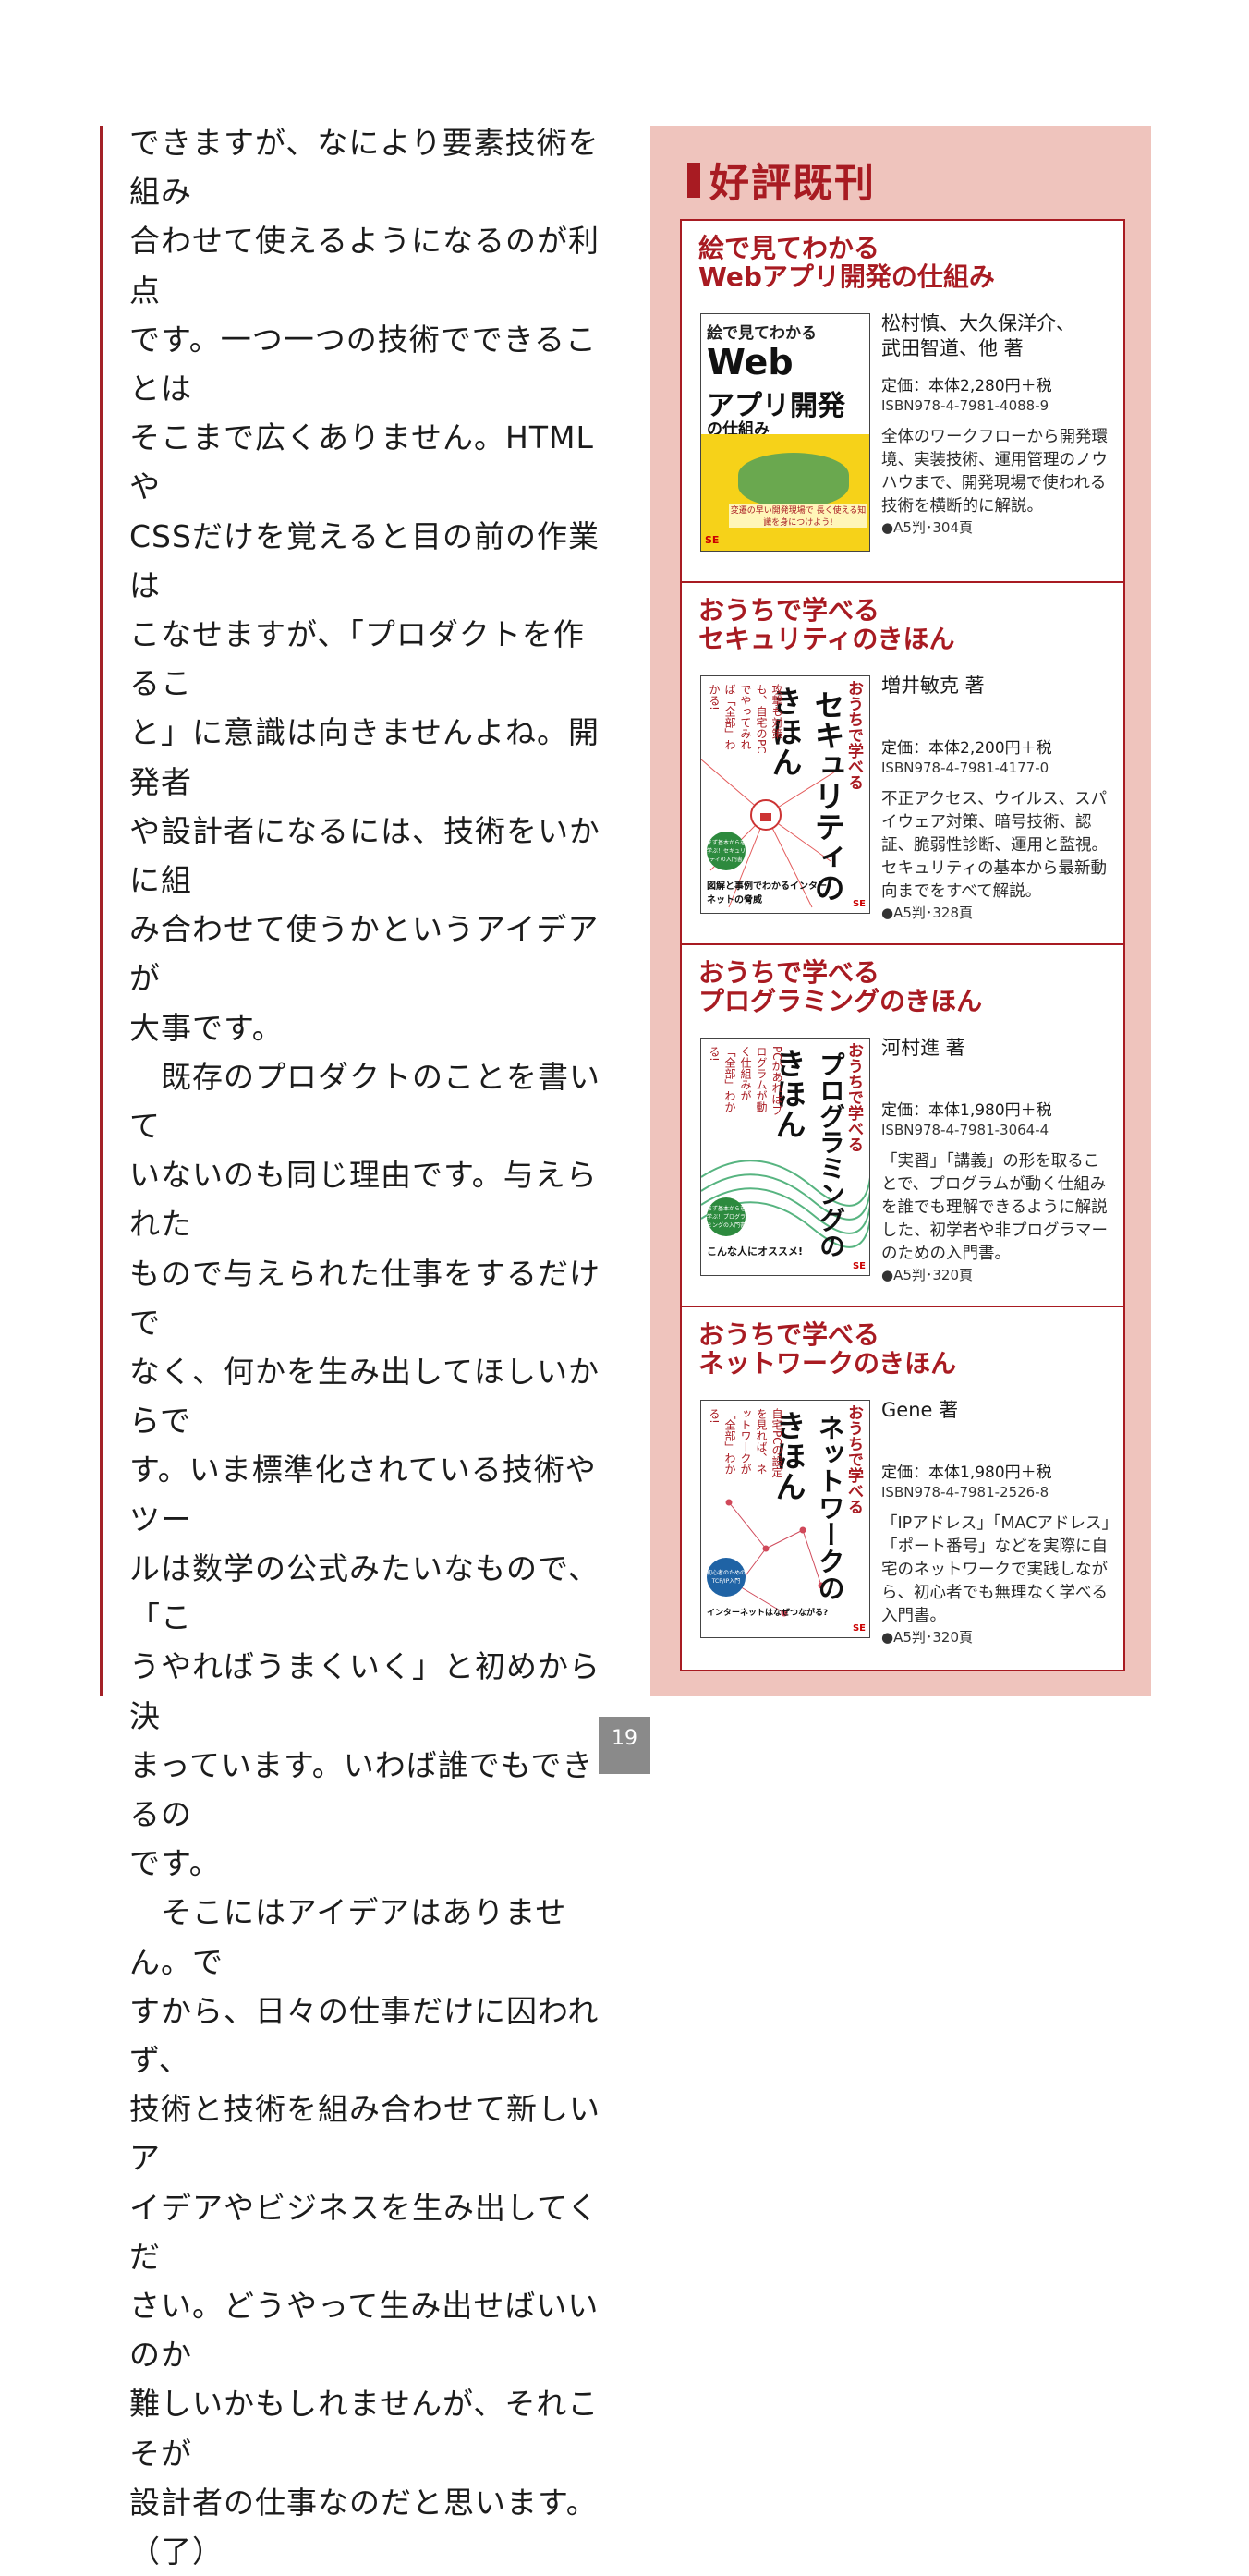  I want to click on book-title: おうちで学べる ネットワークのきほん, so click(828, 1349).